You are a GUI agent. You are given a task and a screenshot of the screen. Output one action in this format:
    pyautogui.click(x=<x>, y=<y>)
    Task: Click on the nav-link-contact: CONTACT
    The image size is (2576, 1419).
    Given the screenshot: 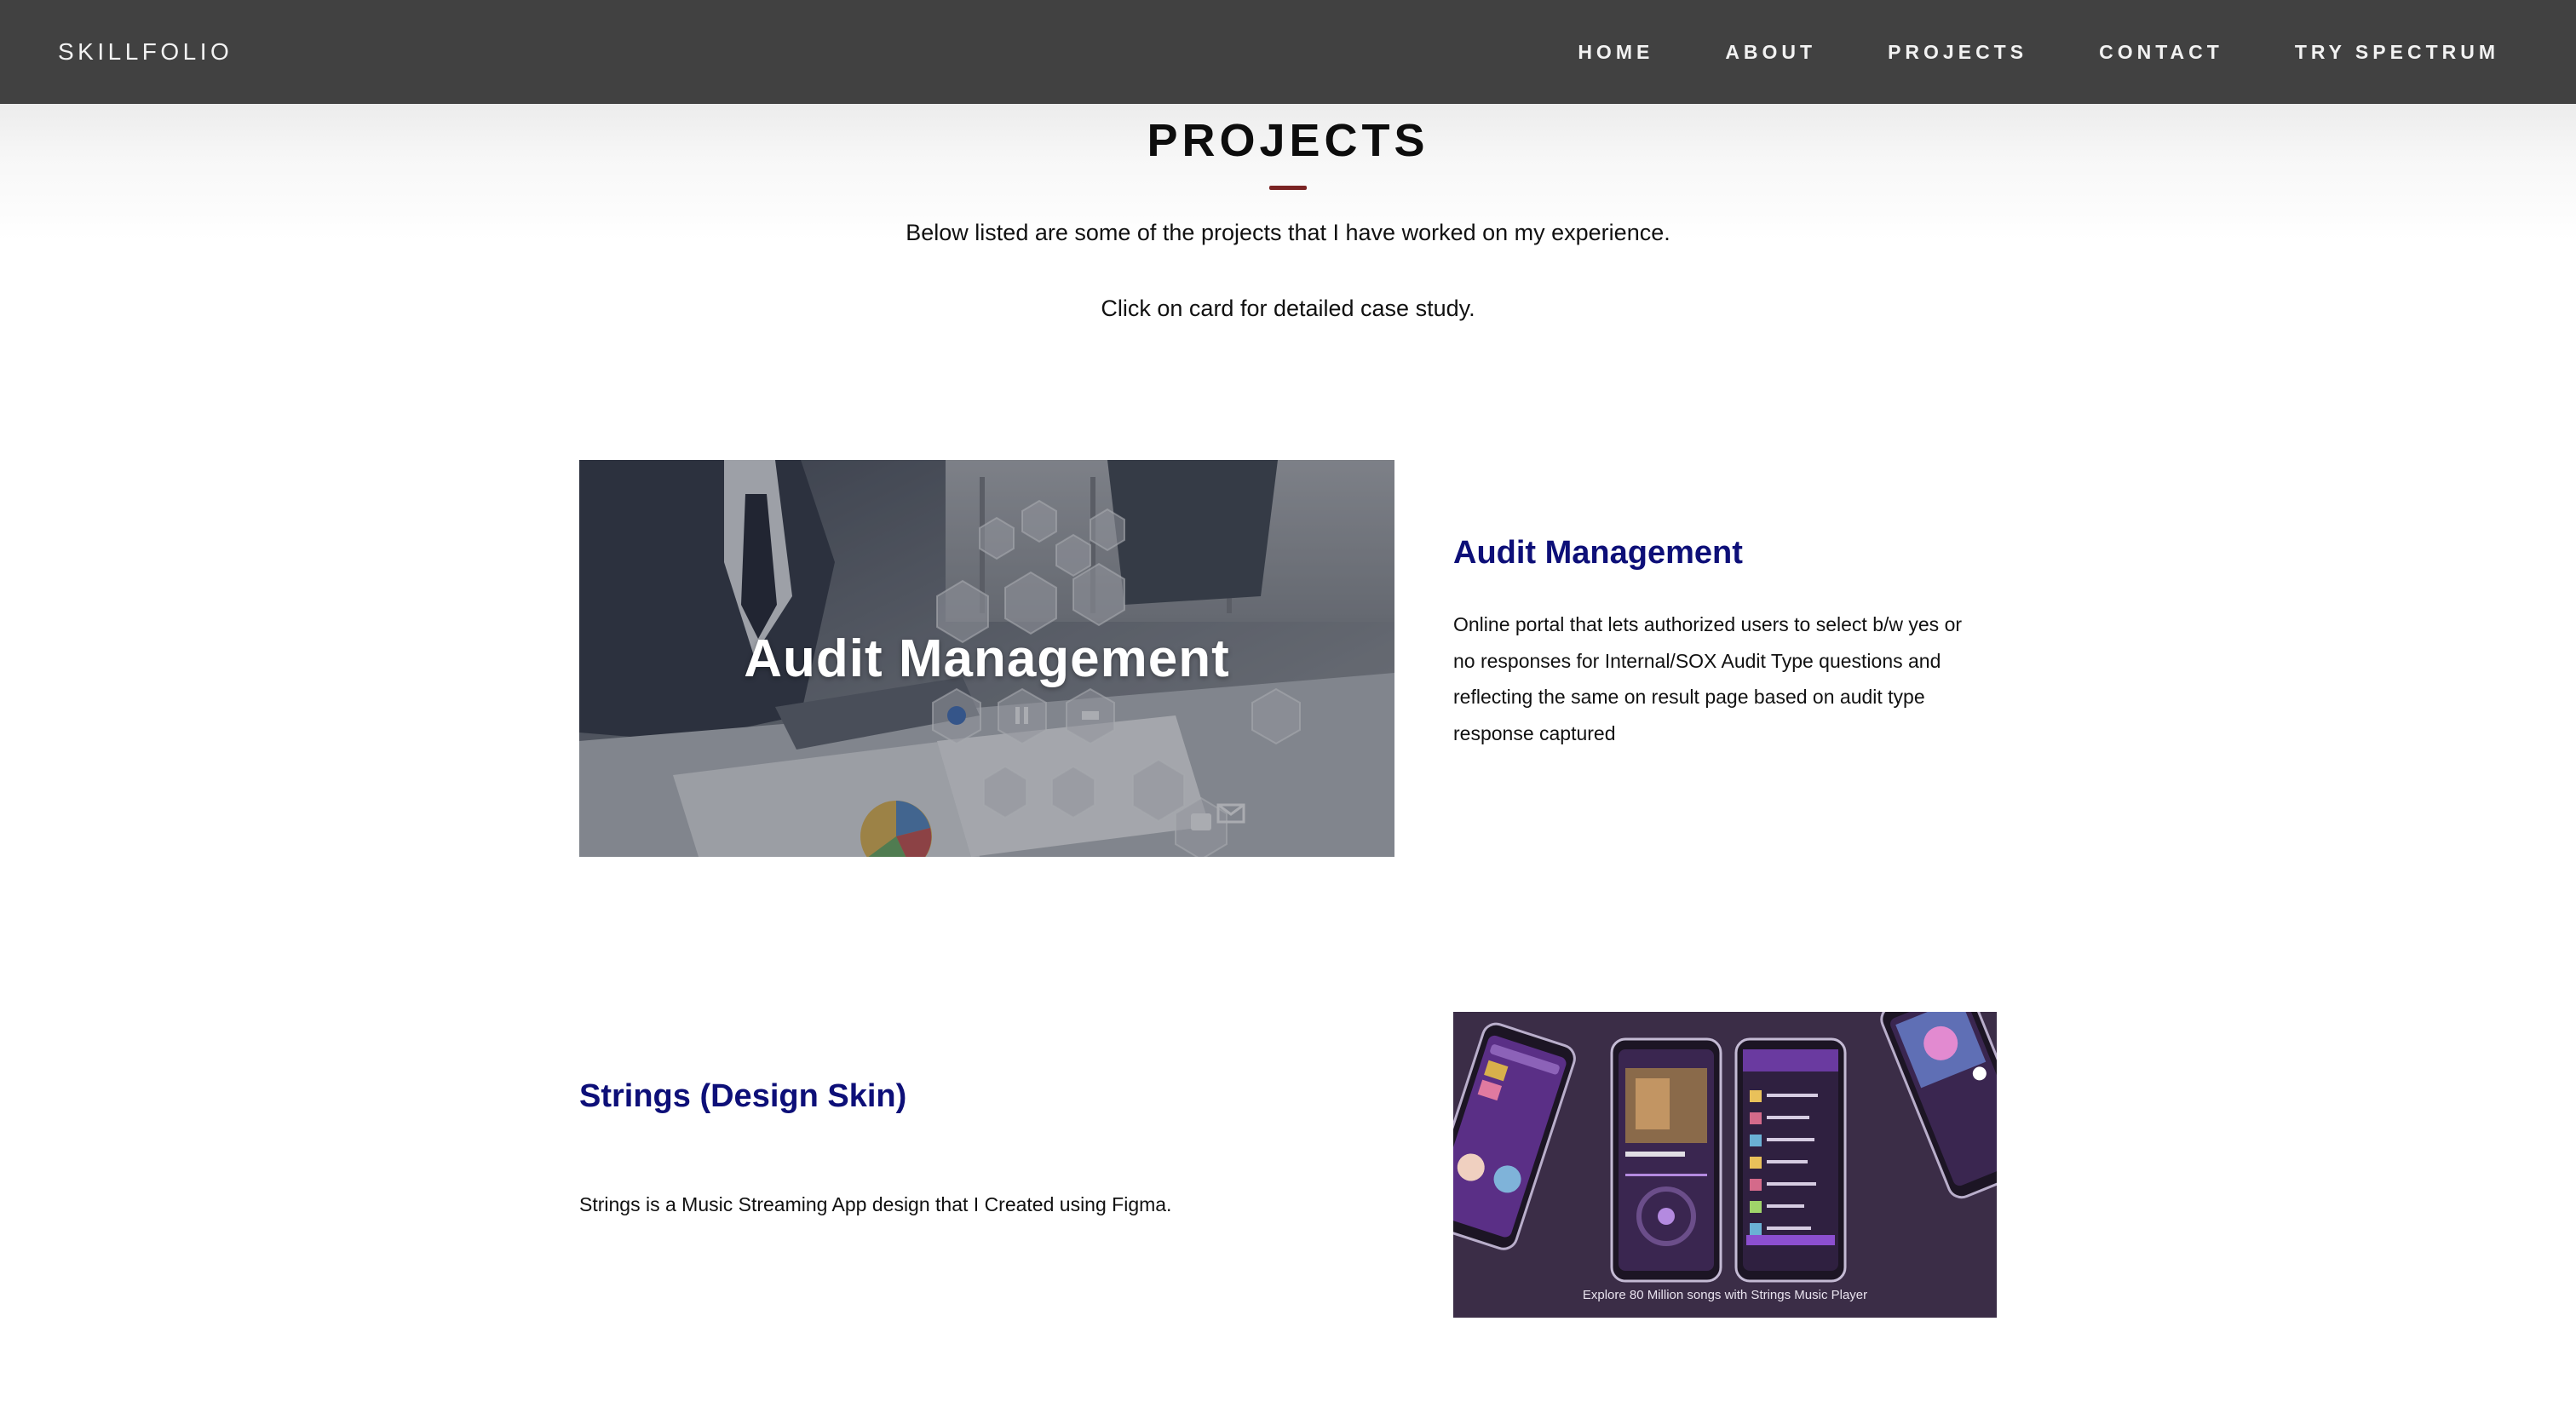 What is the action you would take?
    pyautogui.click(x=2161, y=53)
    